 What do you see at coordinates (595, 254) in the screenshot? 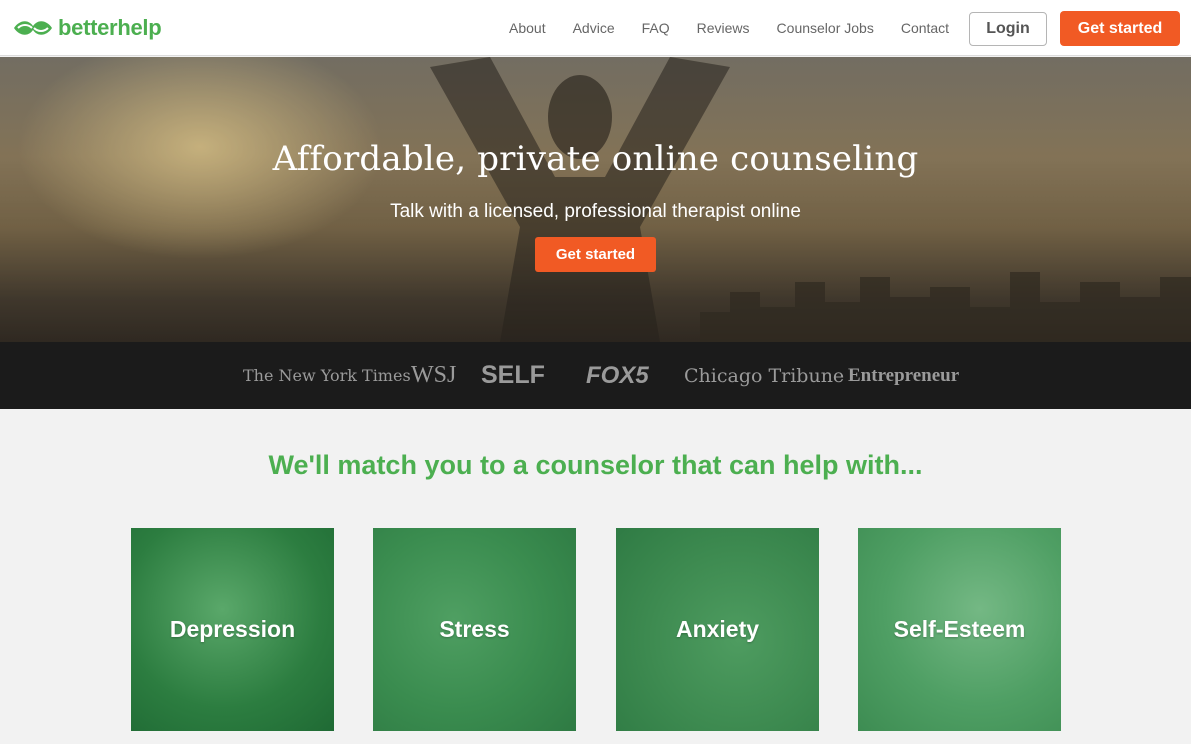
I see `hero-get-started-button: Get started` at bounding box center [595, 254].